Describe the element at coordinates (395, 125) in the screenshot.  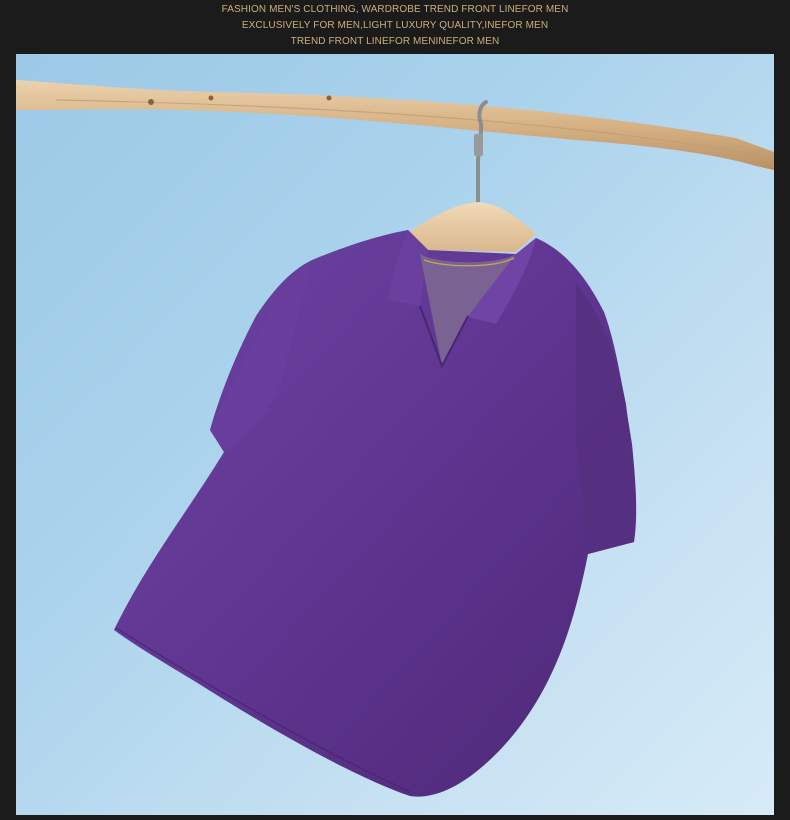
I see `wooden-branch` at that location.